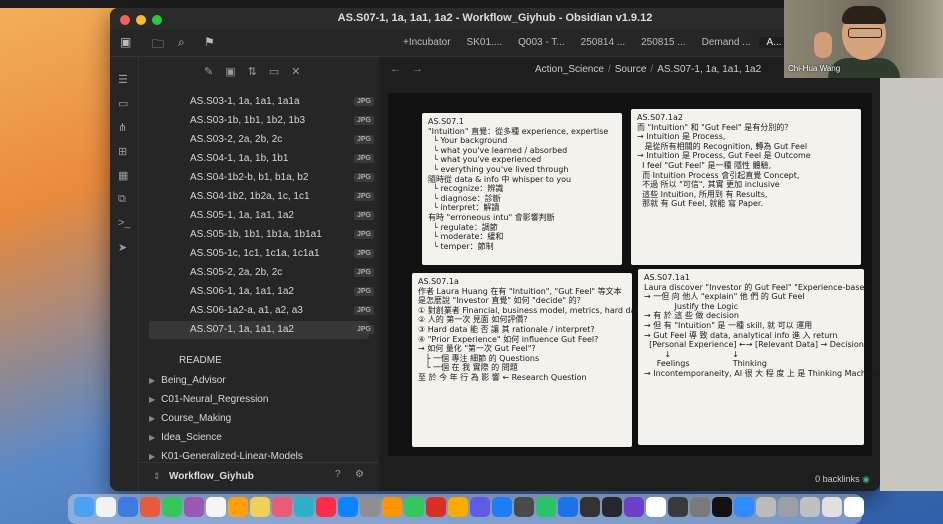 The image size is (943, 524). What do you see at coordinates (122, 127) in the screenshot?
I see `graph-icon: ⋔` at bounding box center [122, 127].